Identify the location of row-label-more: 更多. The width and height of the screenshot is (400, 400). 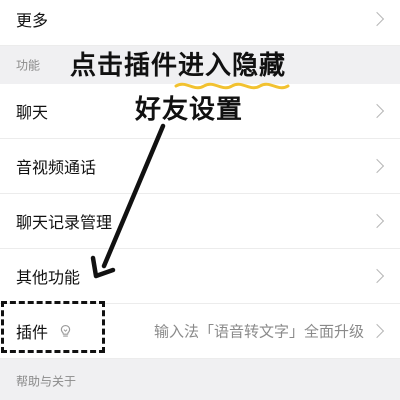
(32, 20).